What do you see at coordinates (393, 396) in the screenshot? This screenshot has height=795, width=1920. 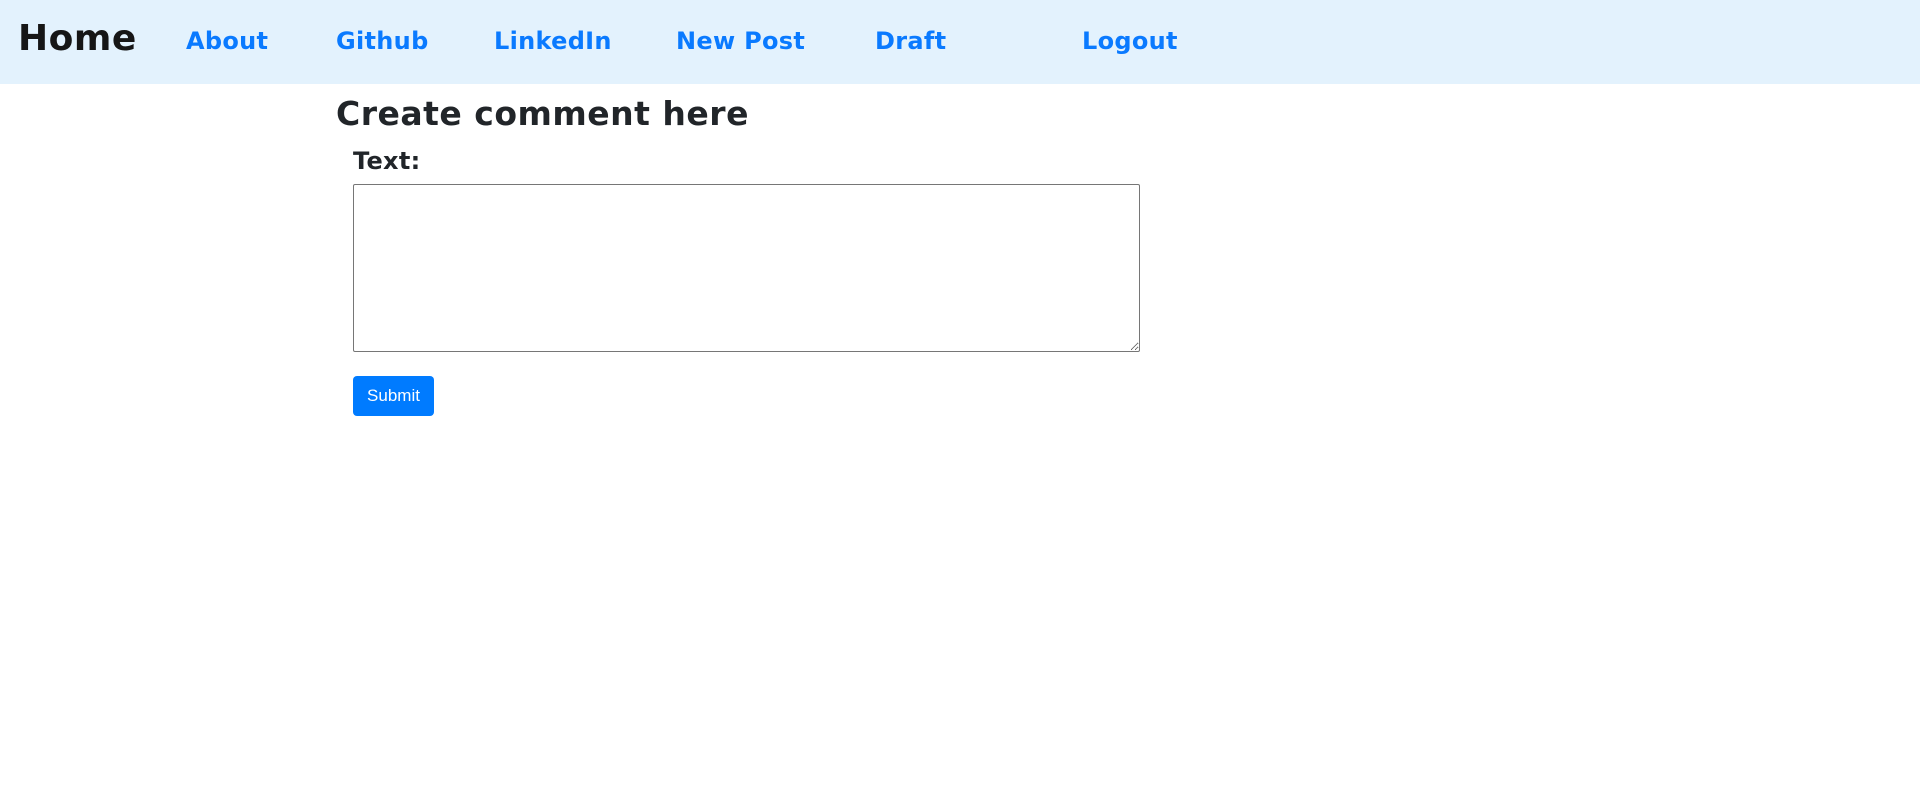 I see `submit-button: Submit` at bounding box center [393, 396].